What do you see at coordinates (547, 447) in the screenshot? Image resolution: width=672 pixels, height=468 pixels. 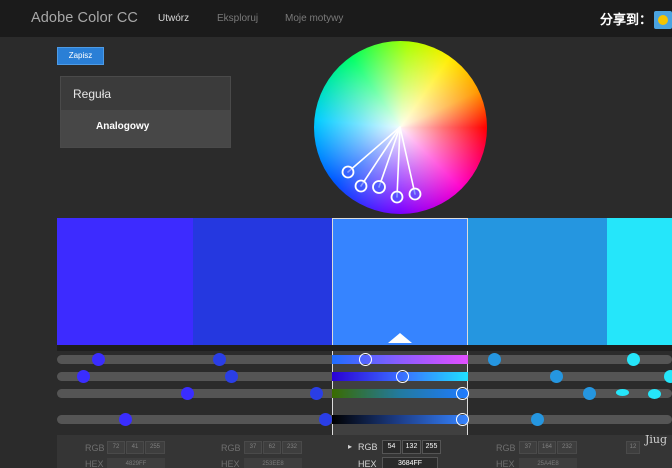 I see `rgb-g-field: 164` at bounding box center [547, 447].